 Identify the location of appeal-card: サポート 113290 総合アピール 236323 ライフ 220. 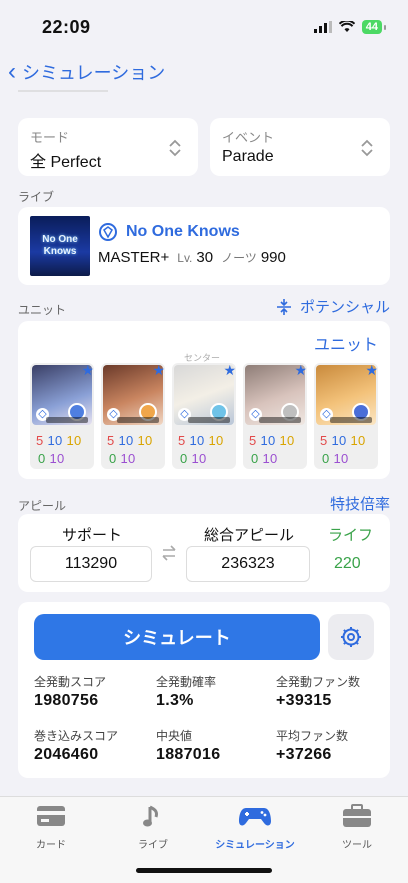
(204, 553).